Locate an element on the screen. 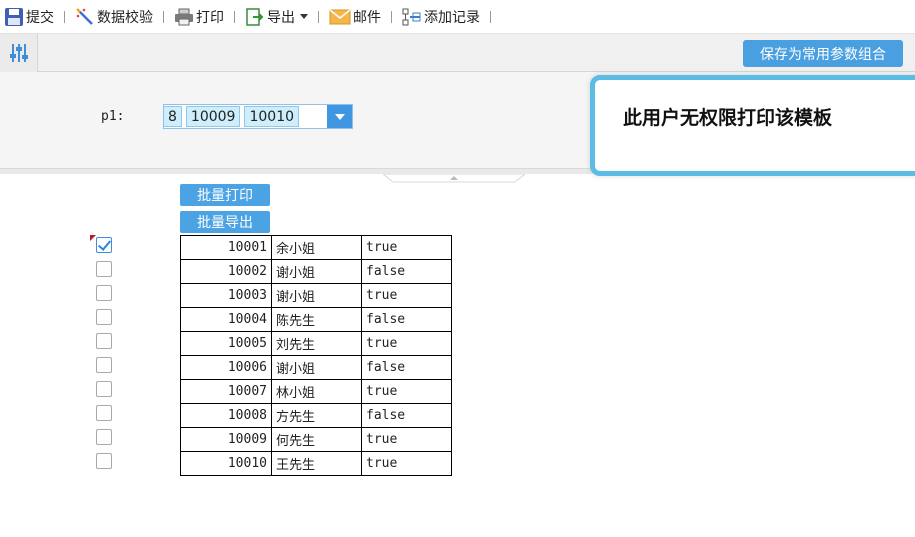 Image resolution: width=915 pixels, height=537 pixels. id-cell: 10003 is located at coordinates (226, 295).